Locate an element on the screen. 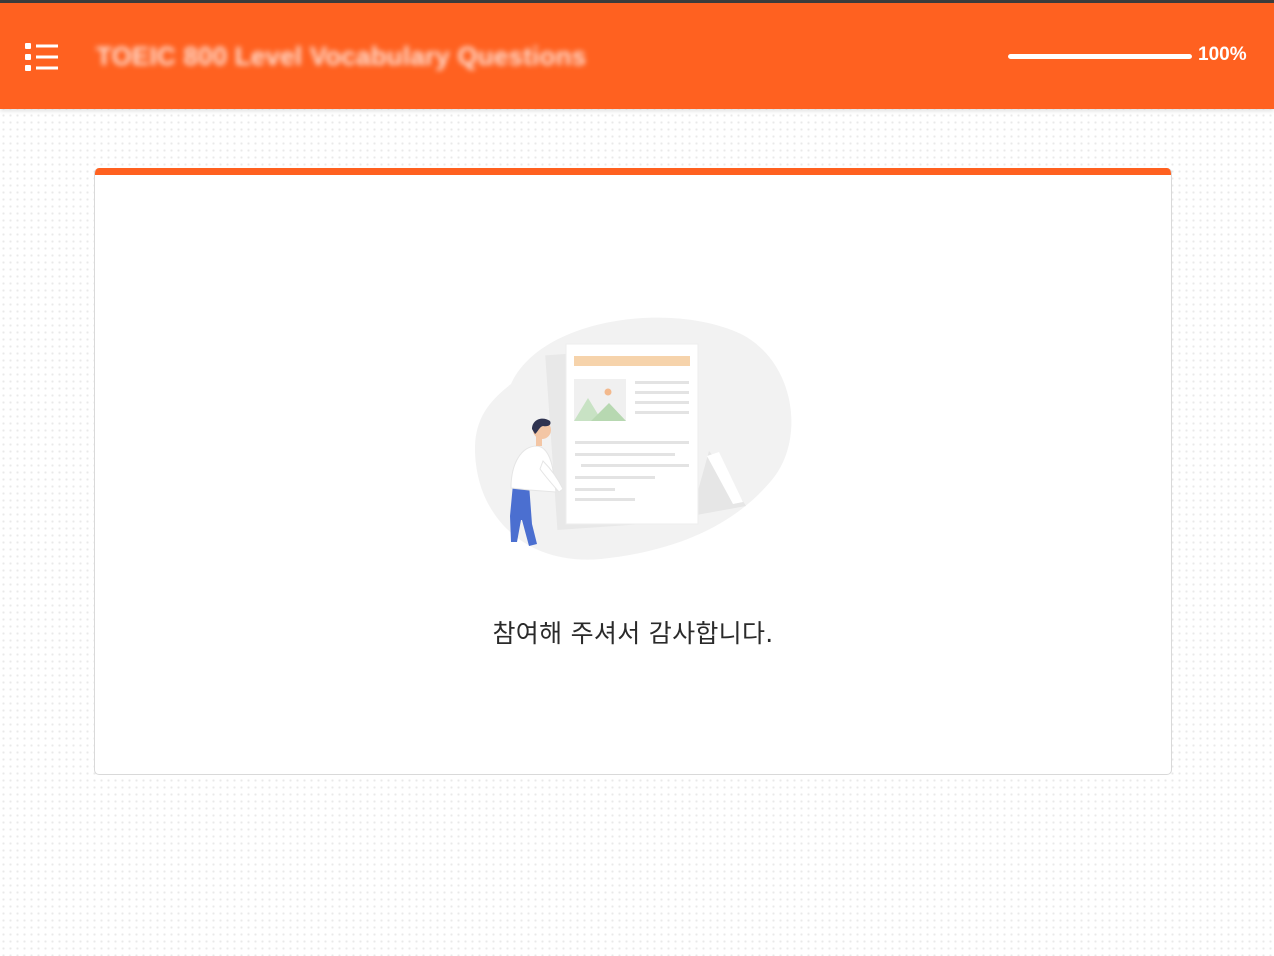  quiz-title: TOEIC 800 Level Vocabulary Questions is located at coordinates (341, 56).